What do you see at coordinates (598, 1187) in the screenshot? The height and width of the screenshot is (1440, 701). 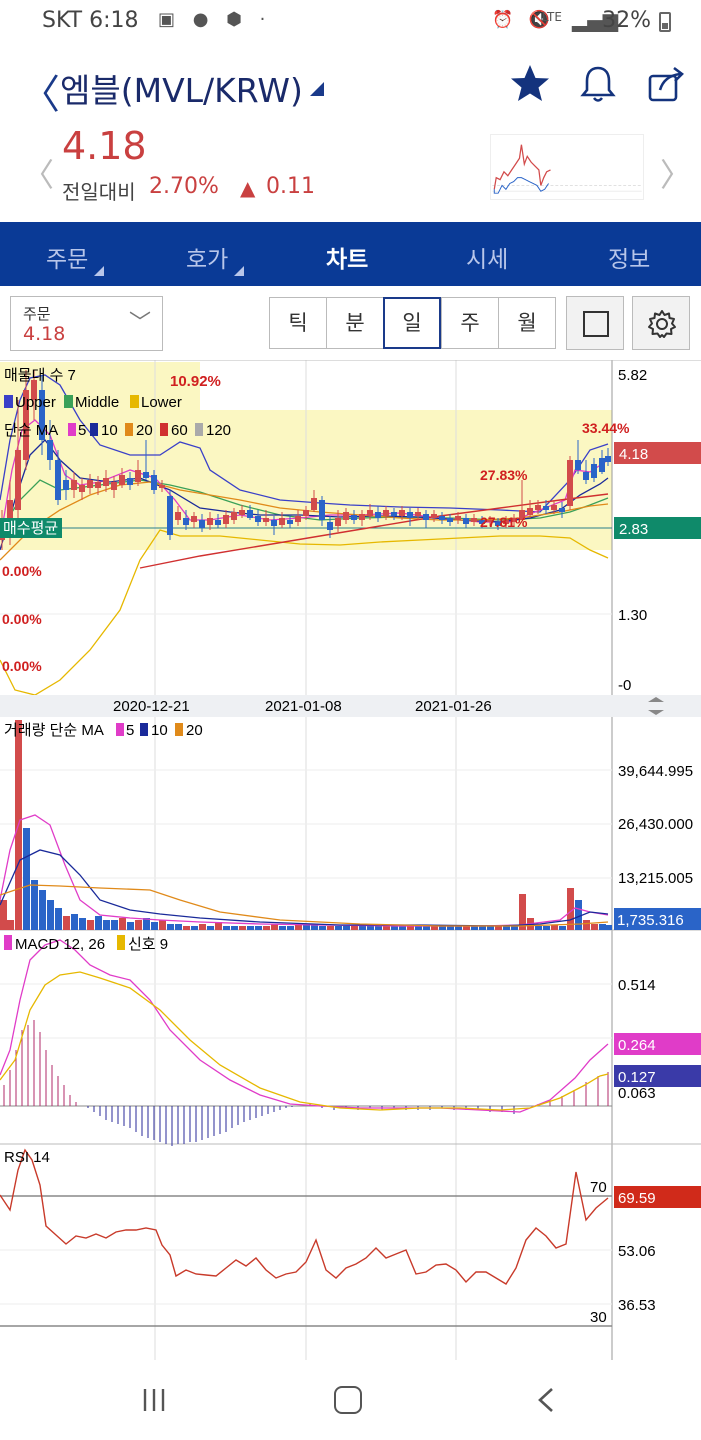 I see `rsi-y-tick: 70` at bounding box center [598, 1187].